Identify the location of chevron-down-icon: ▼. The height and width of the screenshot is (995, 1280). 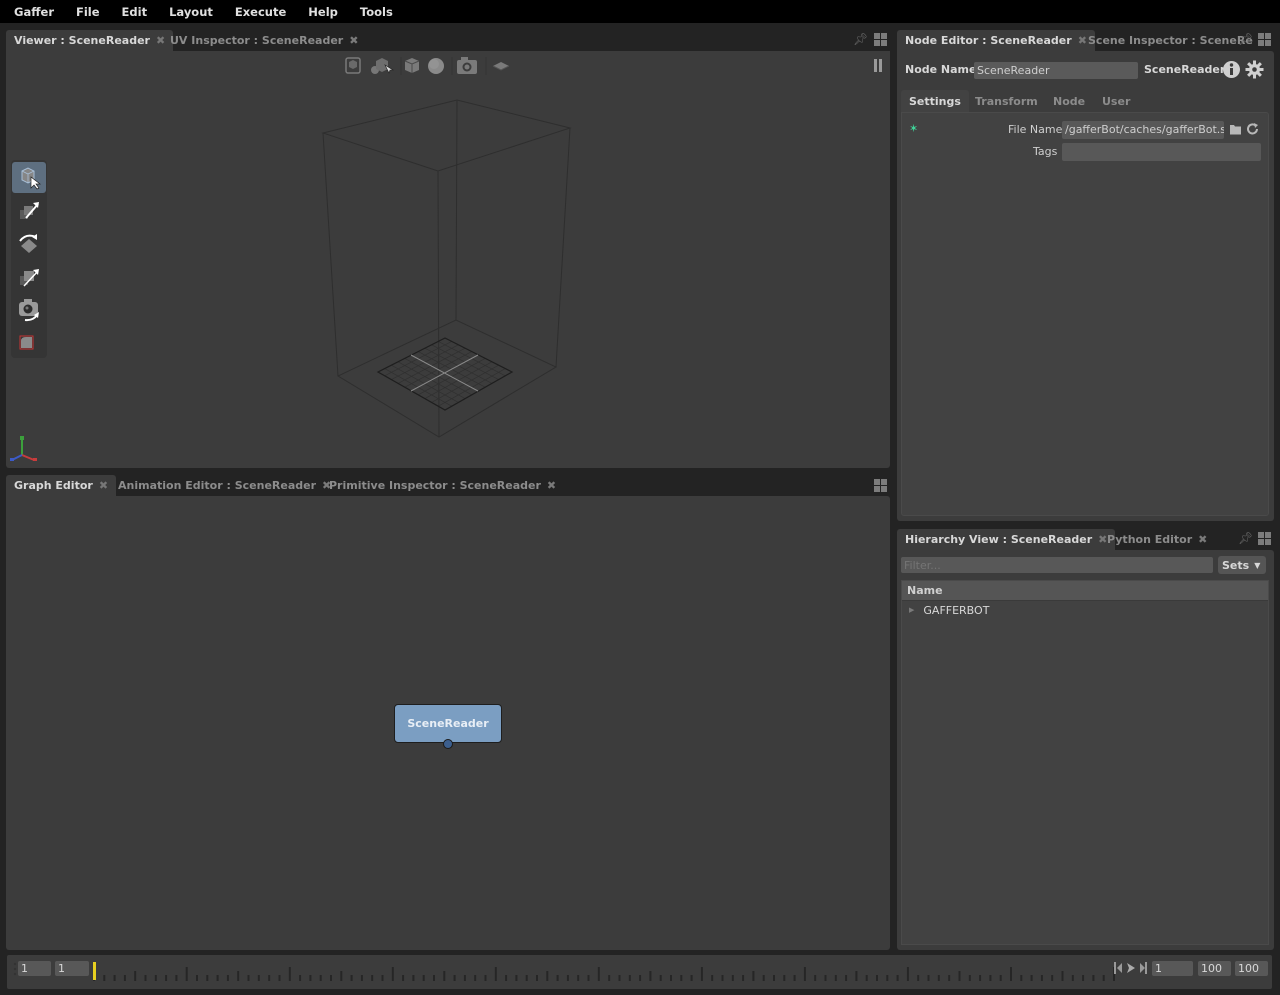
(1257, 565).